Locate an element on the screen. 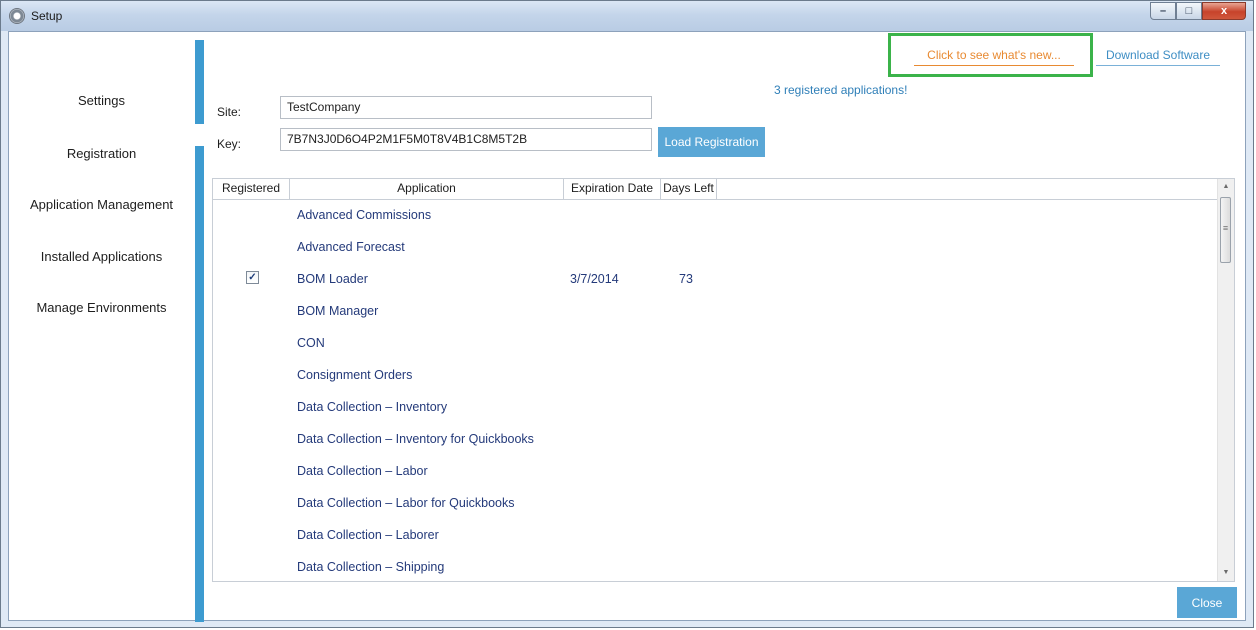 Image resolution: width=1256 pixels, height=630 pixels. application-name: Data Collection – Labor is located at coordinates (362, 471).